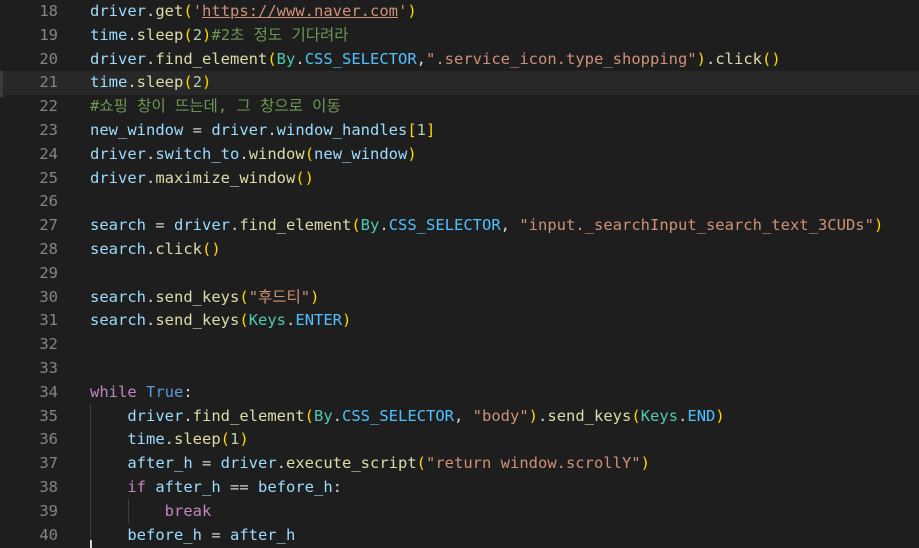 Image resolution: width=919 pixels, height=548 pixels. What do you see at coordinates (459, 202) in the screenshot?
I see `code-line-26: 26` at bounding box center [459, 202].